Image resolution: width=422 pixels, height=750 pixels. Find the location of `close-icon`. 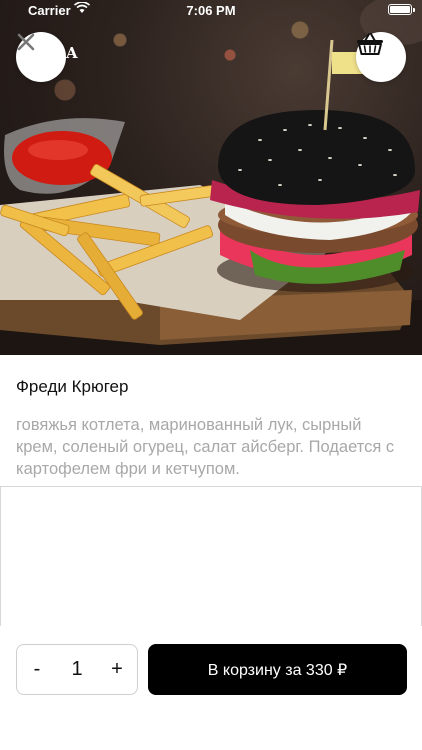

close-icon is located at coordinates (26, 42).